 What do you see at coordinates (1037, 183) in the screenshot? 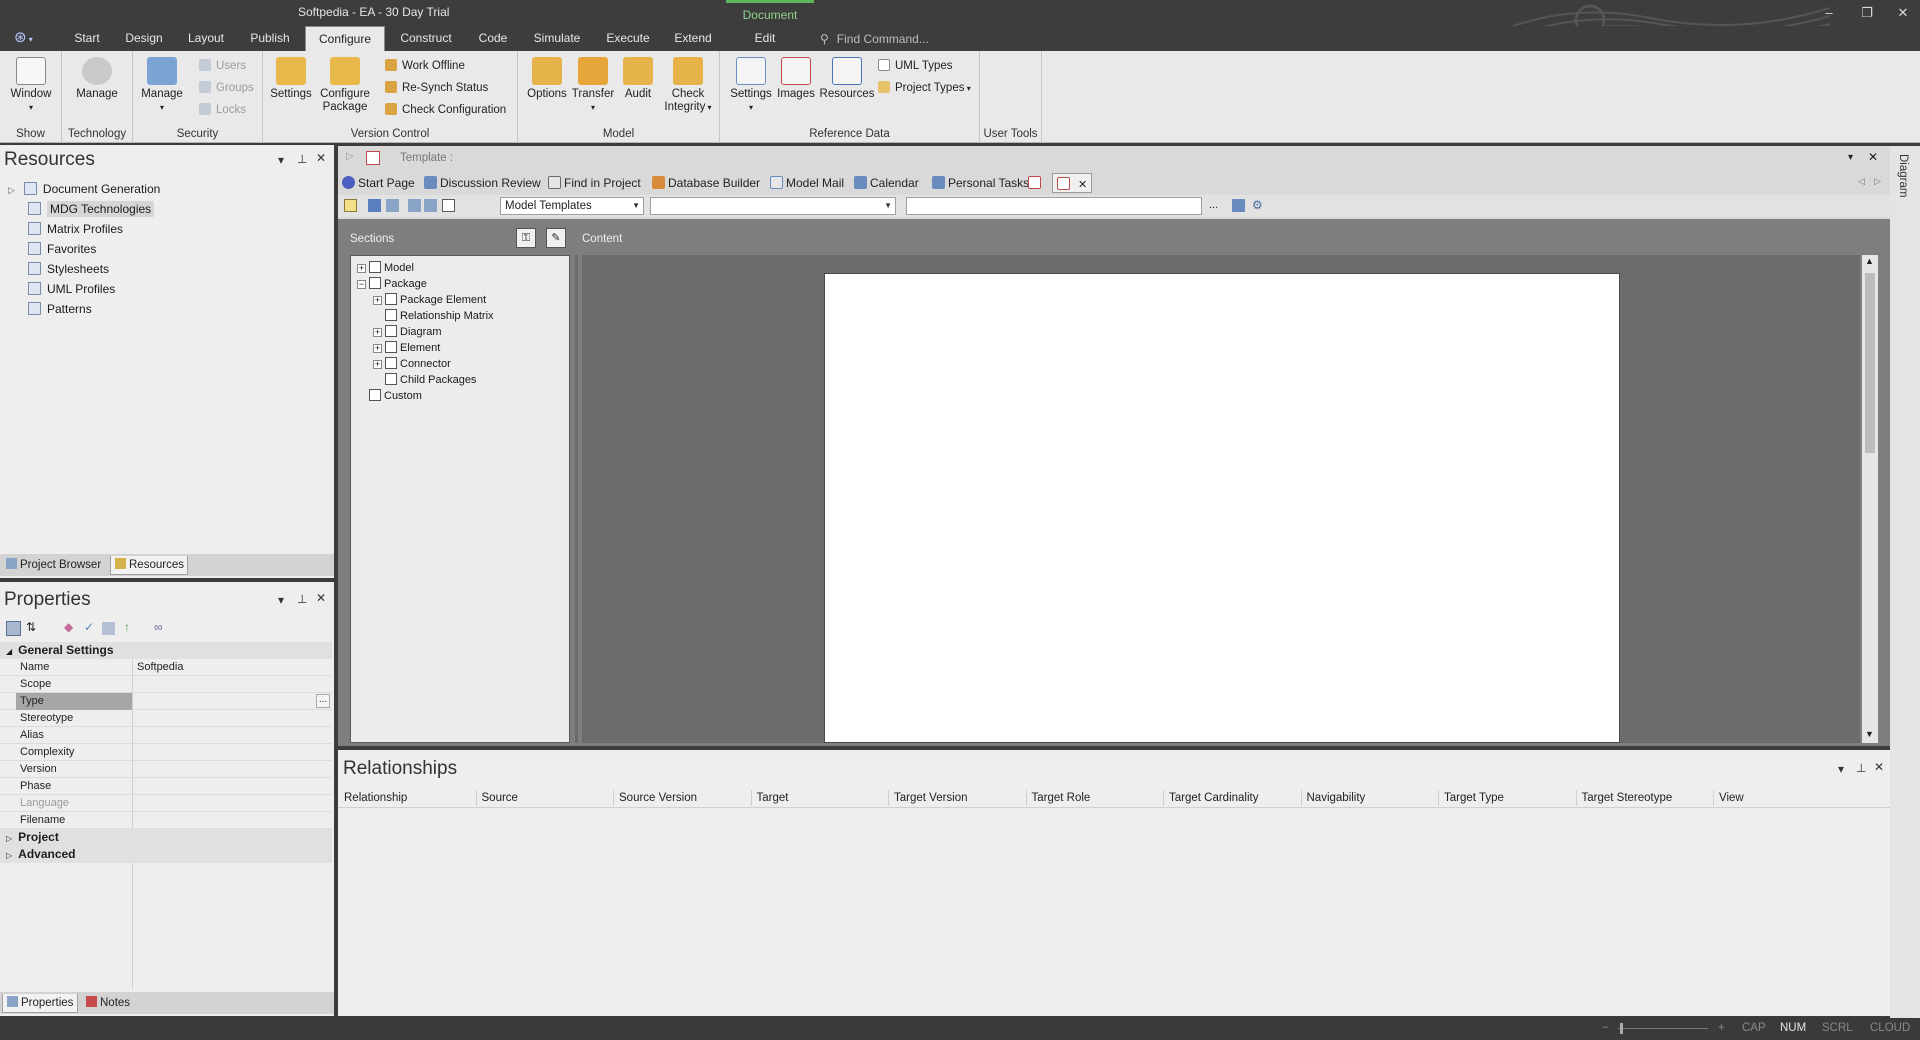
I see `doctab-document-generation` at bounding box center [1037, 183].